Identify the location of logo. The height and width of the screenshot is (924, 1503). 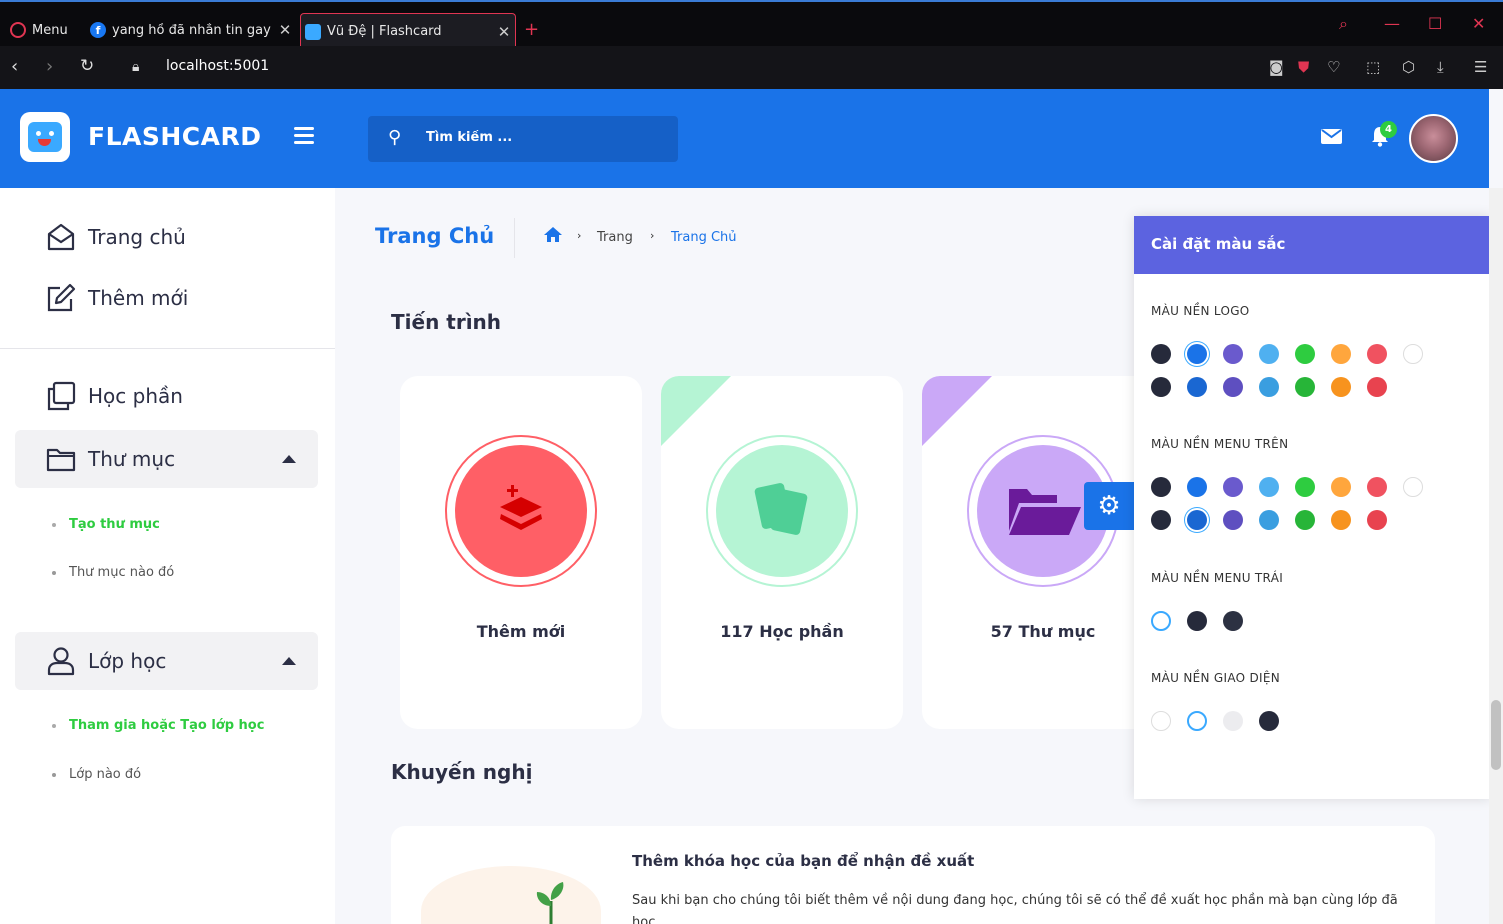
(45, 137).